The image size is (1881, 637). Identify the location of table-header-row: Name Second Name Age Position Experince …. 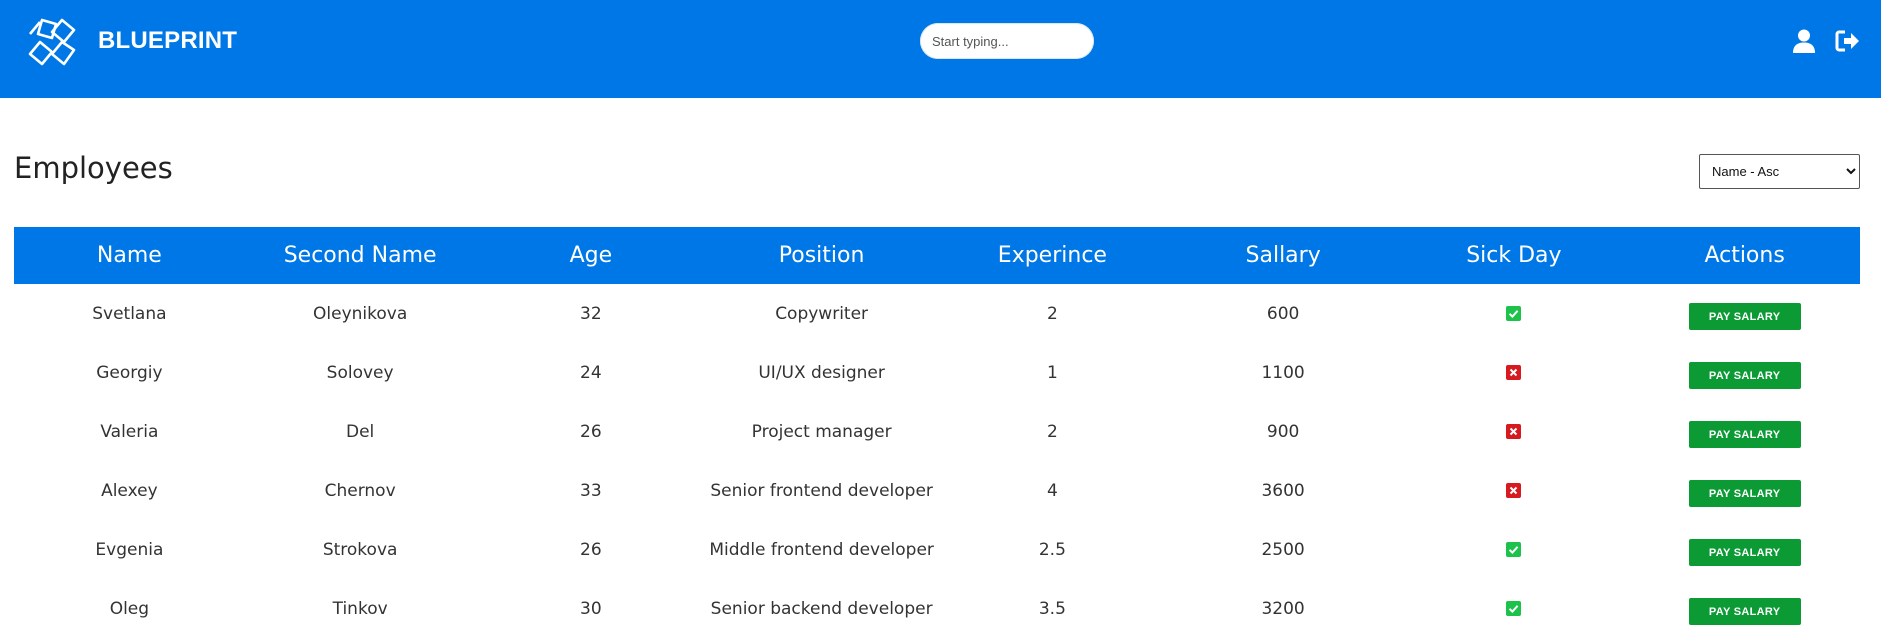
(937, 255).